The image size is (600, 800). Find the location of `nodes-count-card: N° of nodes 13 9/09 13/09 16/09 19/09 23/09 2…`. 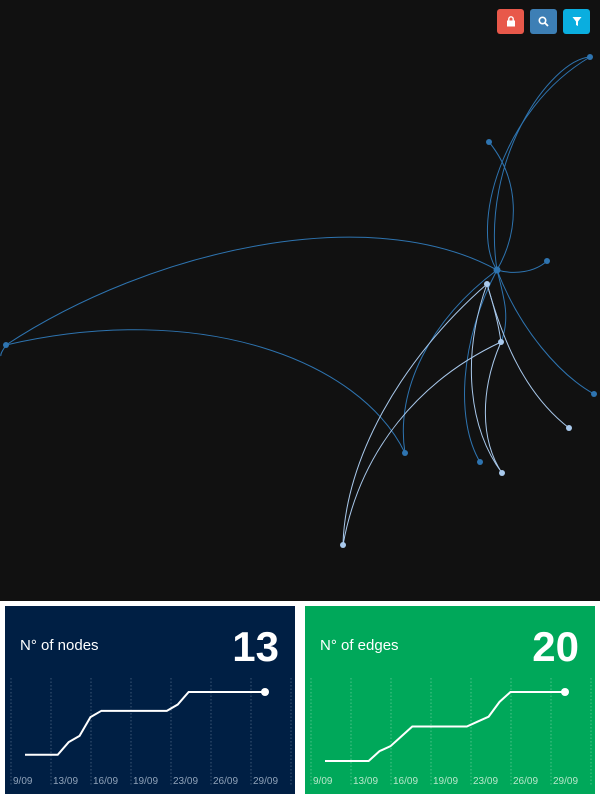

nodes-count-card: N° of nodes 13 9/09 13/09 16/09 19/09 23/09 2… is located at coordinates (150, 700).